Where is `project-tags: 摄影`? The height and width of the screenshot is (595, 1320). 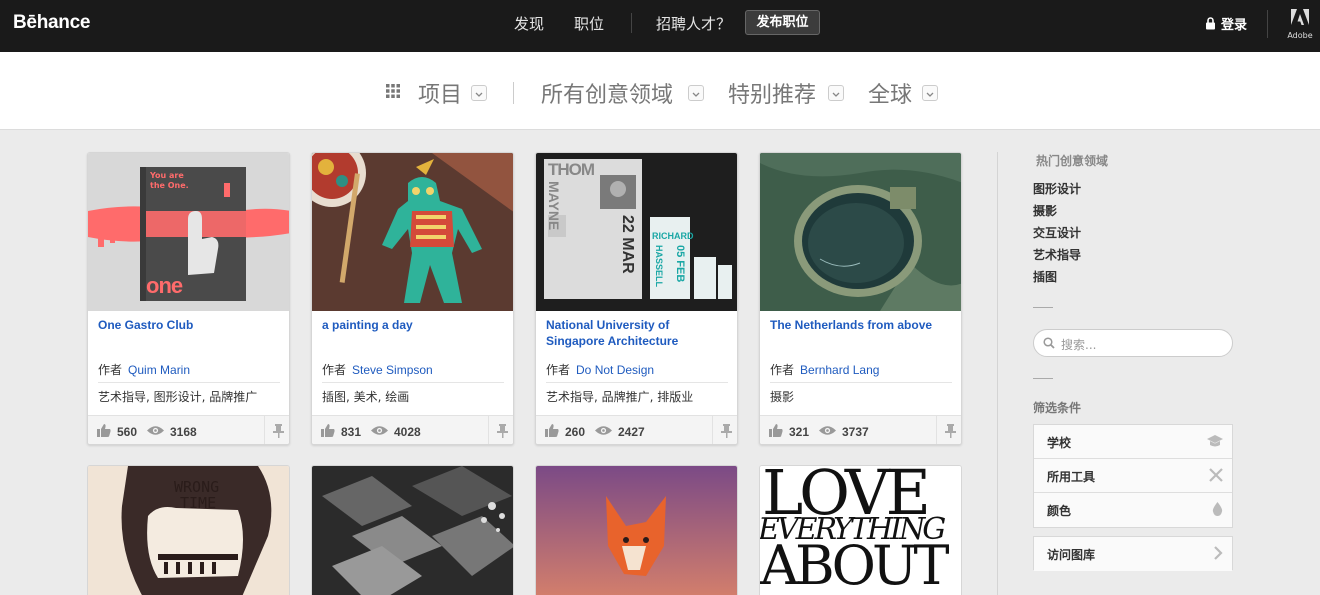 project-tags: 摄影 is located at coordinates (782, 396).